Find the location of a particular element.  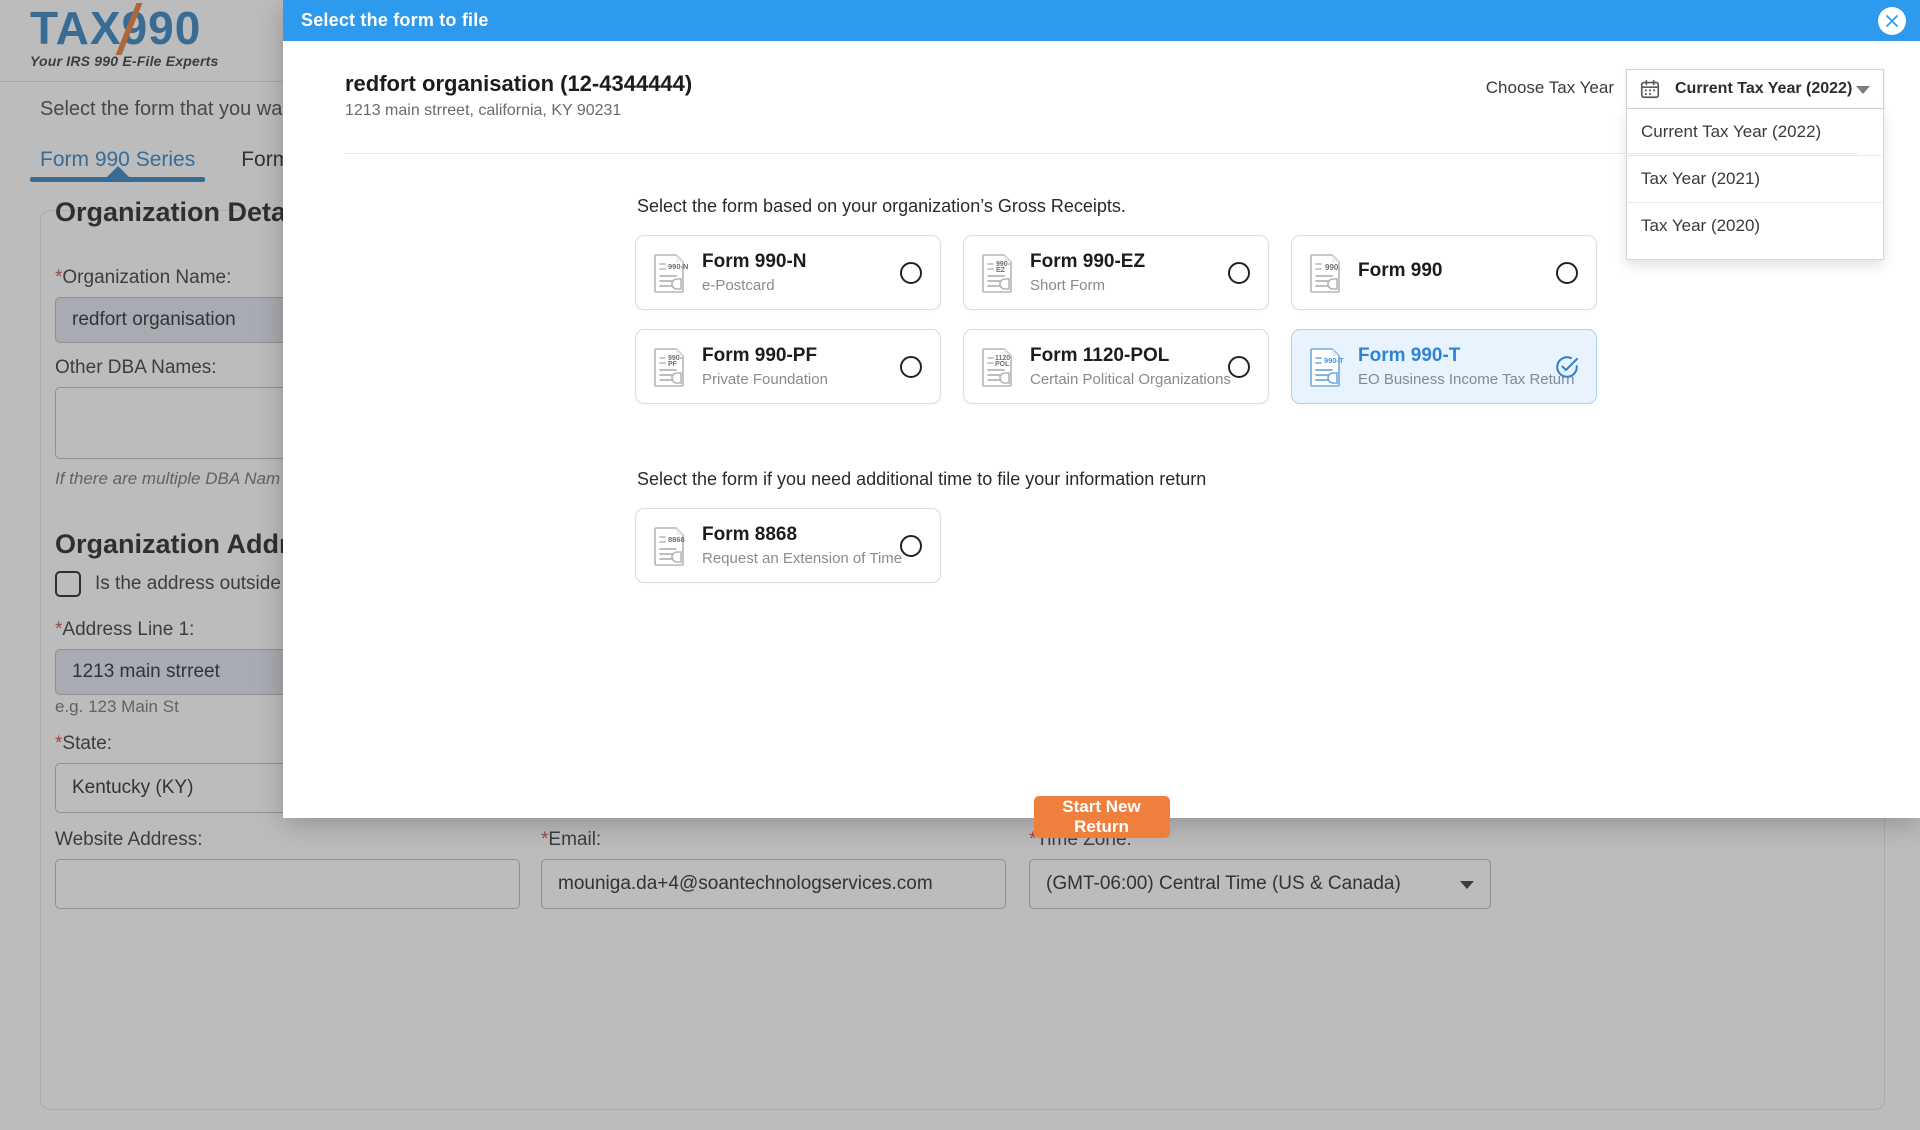

tax990-logo: TAX990 Your IRS 990 E-File Experts is located at coordinates (124, 35).